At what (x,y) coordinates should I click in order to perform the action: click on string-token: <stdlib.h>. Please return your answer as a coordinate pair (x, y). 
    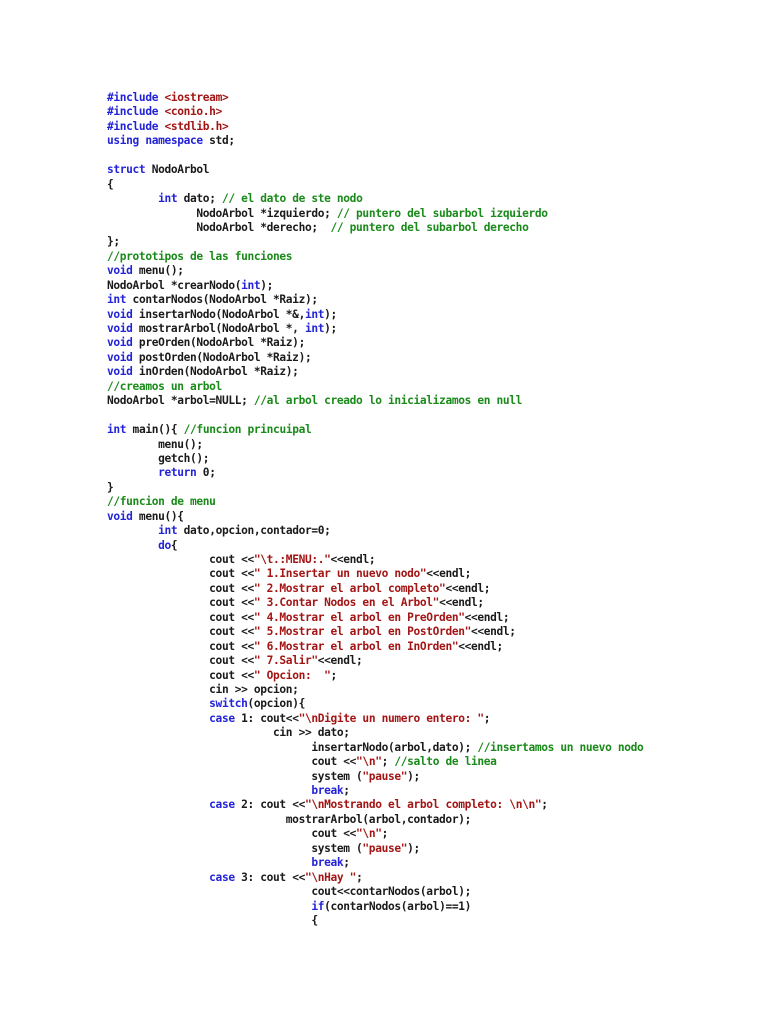
    Looking at the image, I should click on (196, 126).